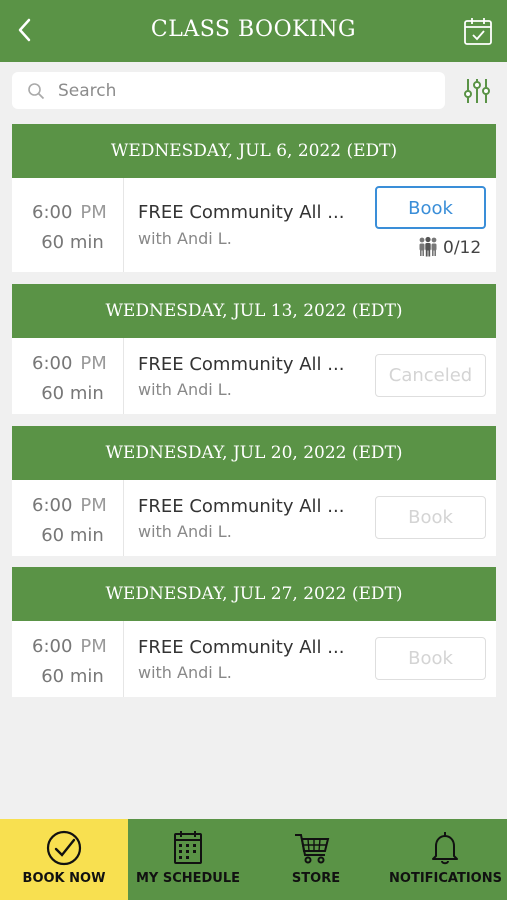 This screenshot has width=507, height=900. I want to click on bottom-nav: BOOK NOW MY SCHEDULE STORE NOTIFICATIONS, so click(253, 859).